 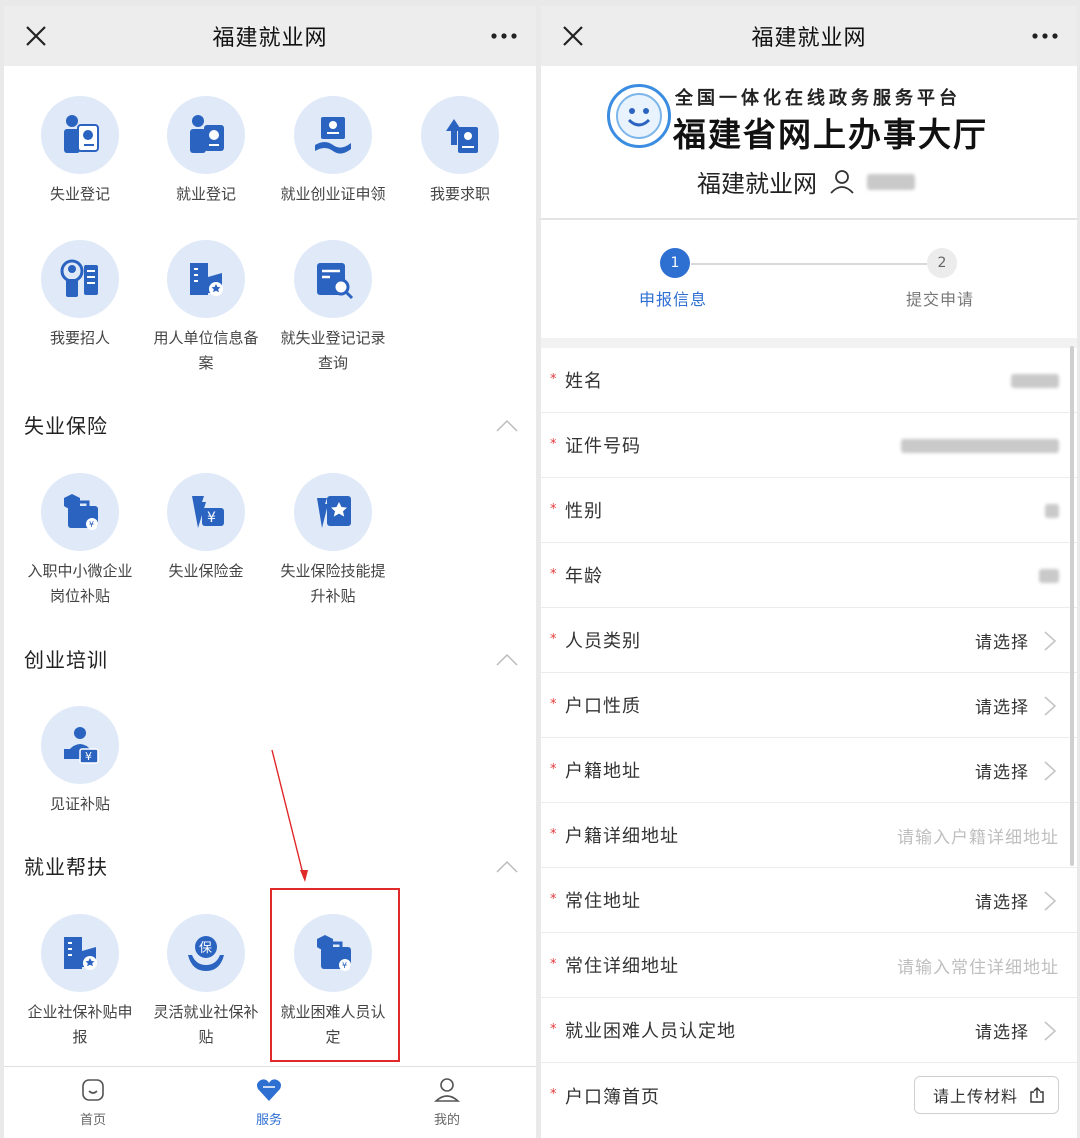 I want to click on annotation-arrow, so click(x=289, y=815).